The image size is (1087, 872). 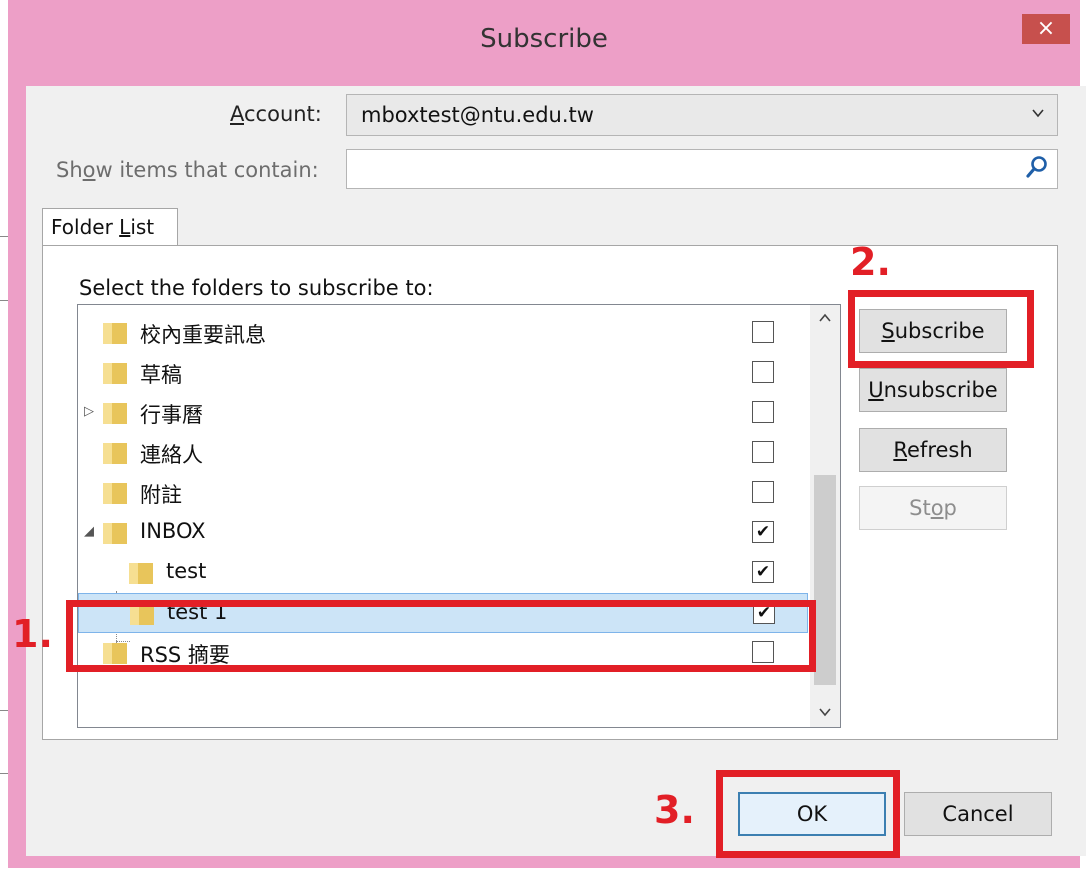 I want to click on folder-name: 行事曆, so click(x=171, y=415).